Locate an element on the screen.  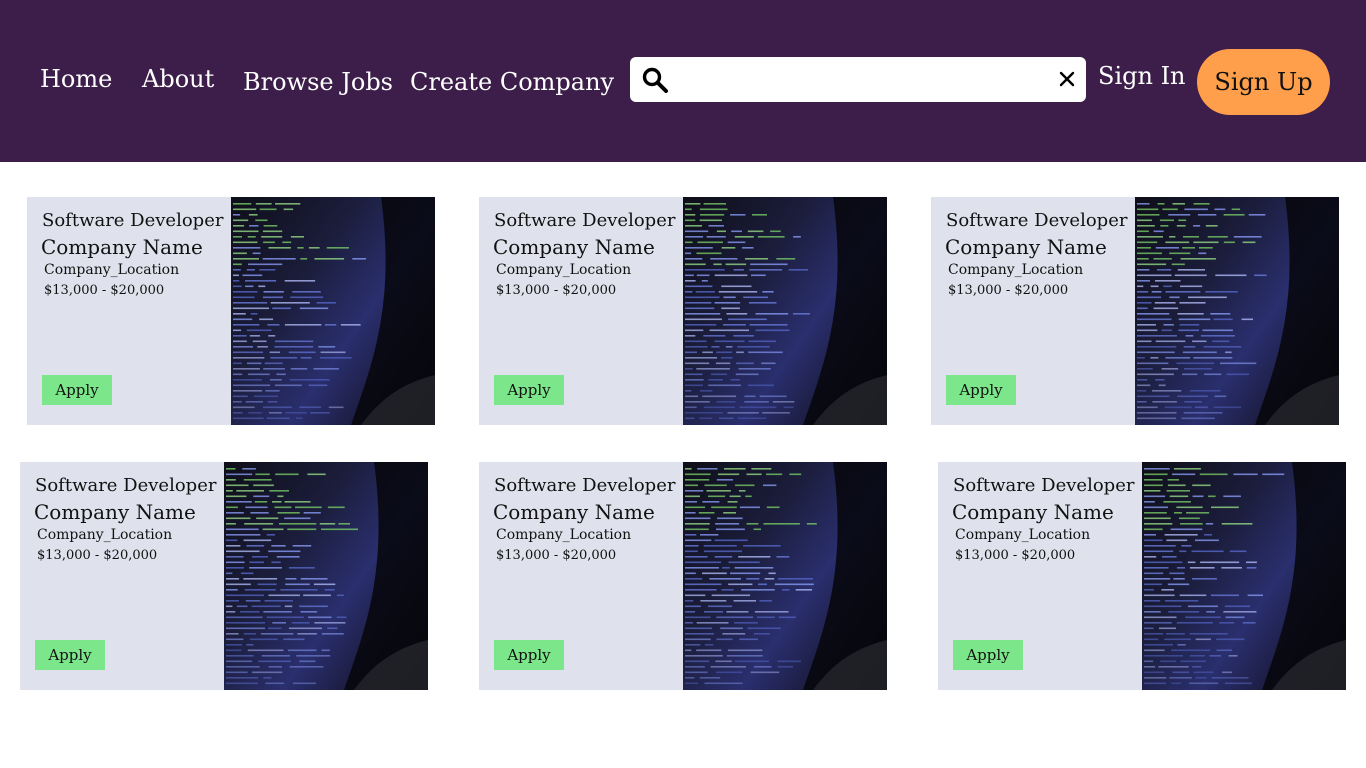
sign-up-button: Sign Up is located at coordinates (1263, 82).